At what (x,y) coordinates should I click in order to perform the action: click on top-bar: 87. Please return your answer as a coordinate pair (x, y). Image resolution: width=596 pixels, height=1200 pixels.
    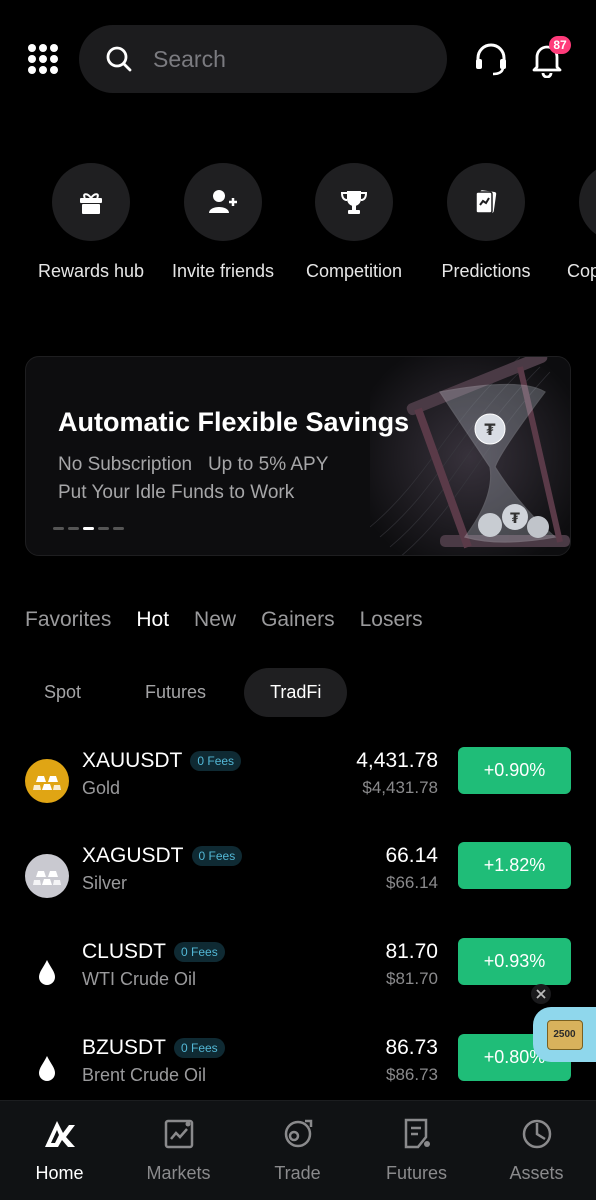
    Looking at the image, I should click on (298, 59).